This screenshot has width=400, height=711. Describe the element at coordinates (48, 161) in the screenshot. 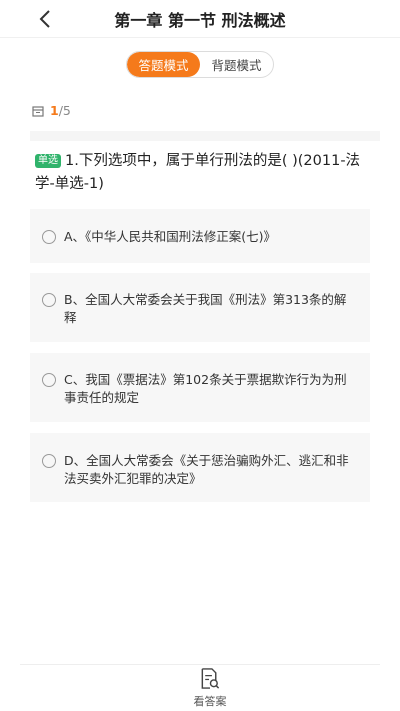

I see `question-type-badge: 单选` at that location.